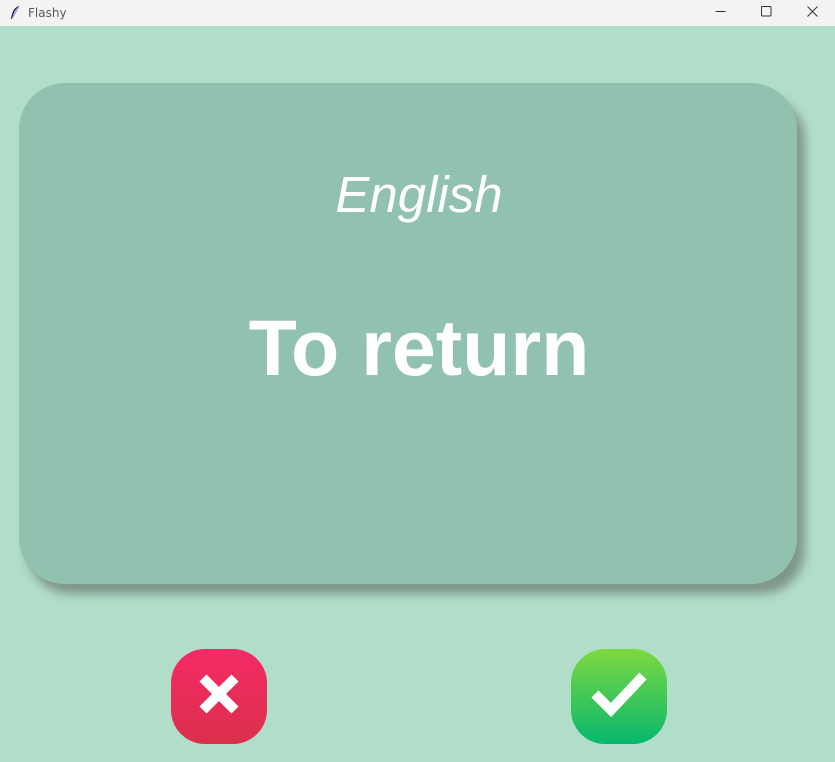 The width and height of the screenshot is (835, 762). What do you see at coordinates (47, 13) in the screenshot?
I see `window-title: Flashy` at bounding box center [47, 13].